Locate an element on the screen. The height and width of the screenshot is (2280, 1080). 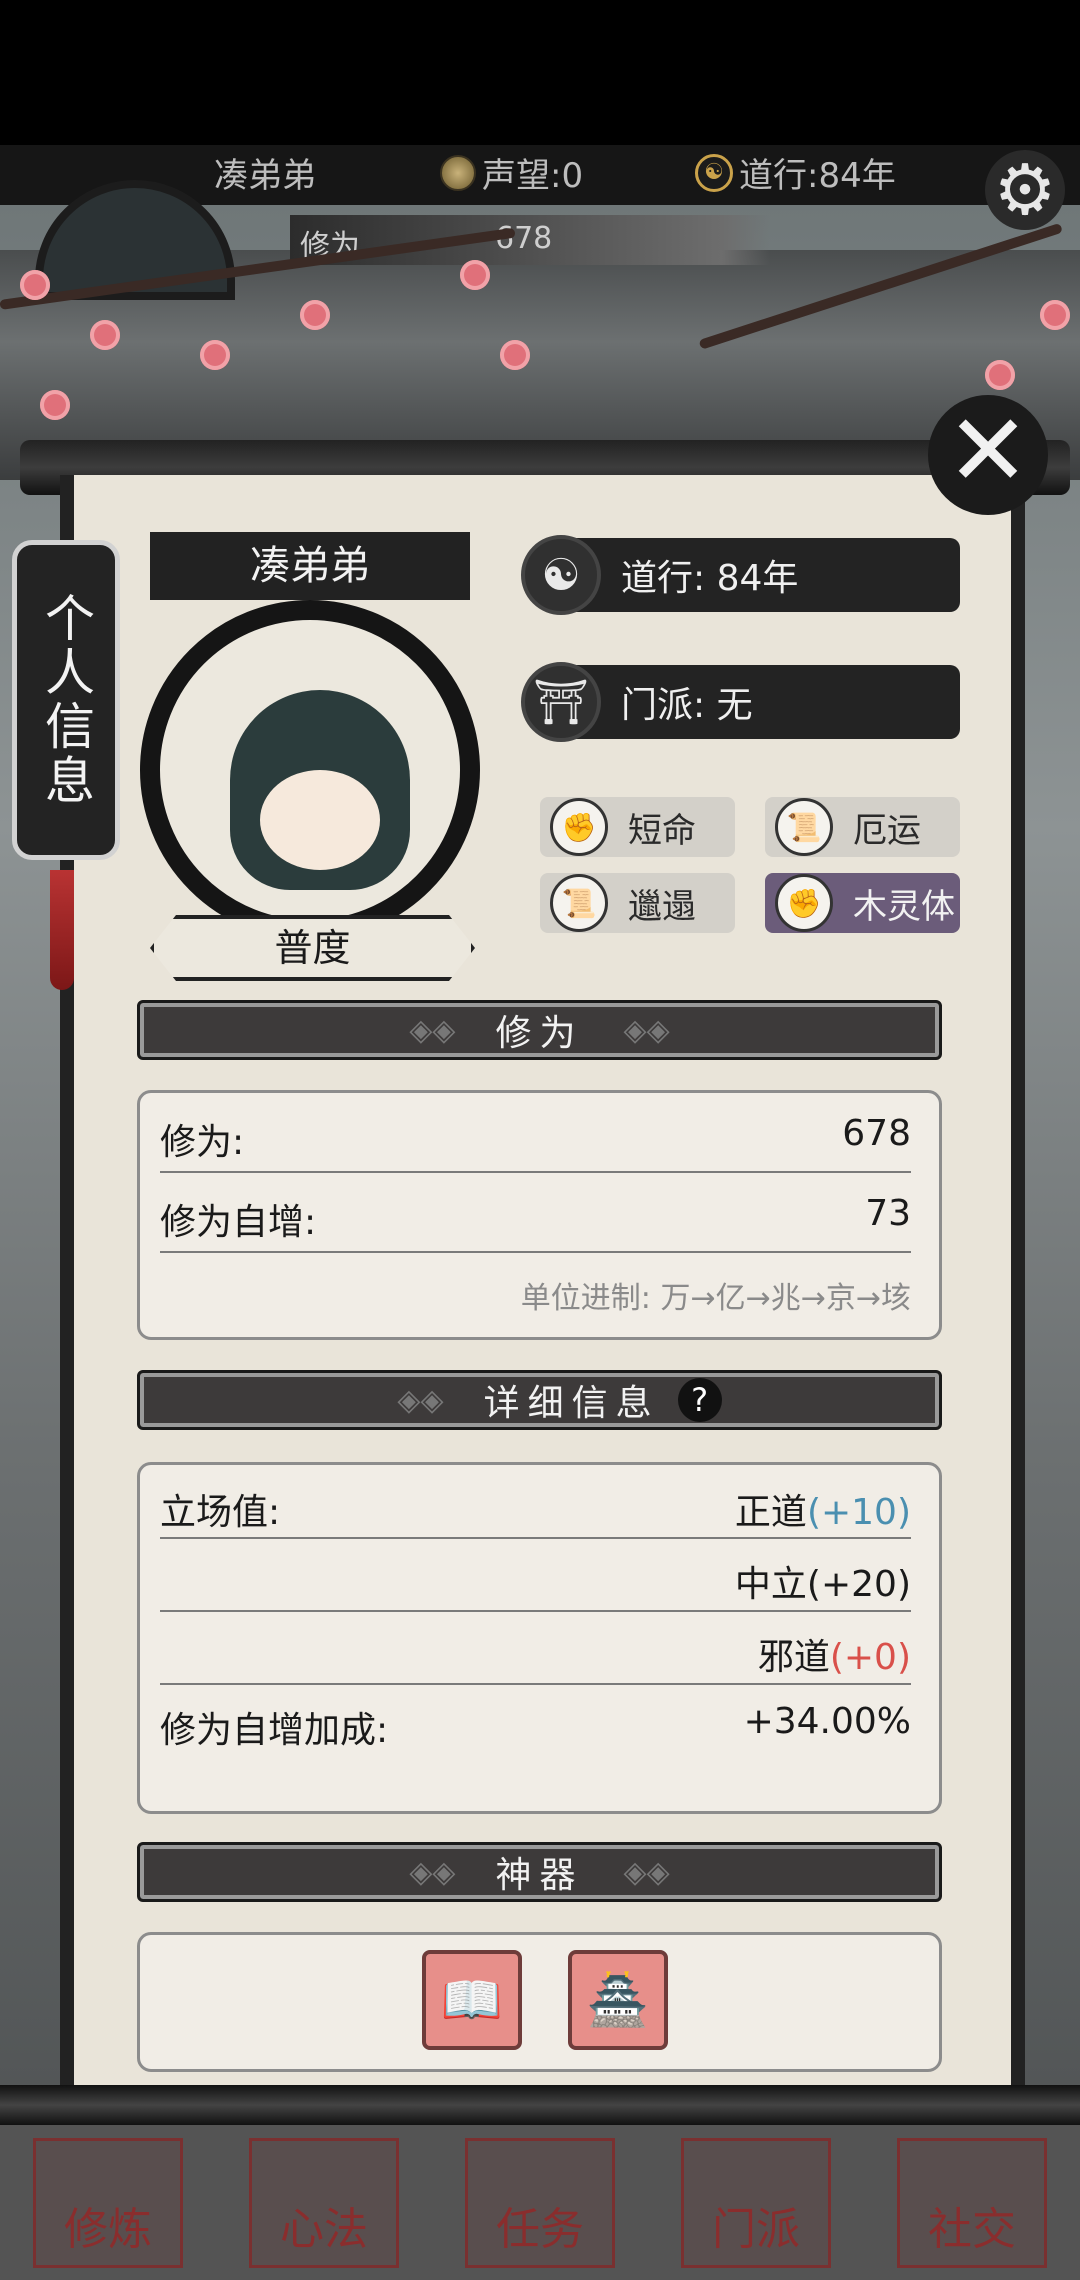
stance-bonus: (+0) is located at coordinates (870, 1657).